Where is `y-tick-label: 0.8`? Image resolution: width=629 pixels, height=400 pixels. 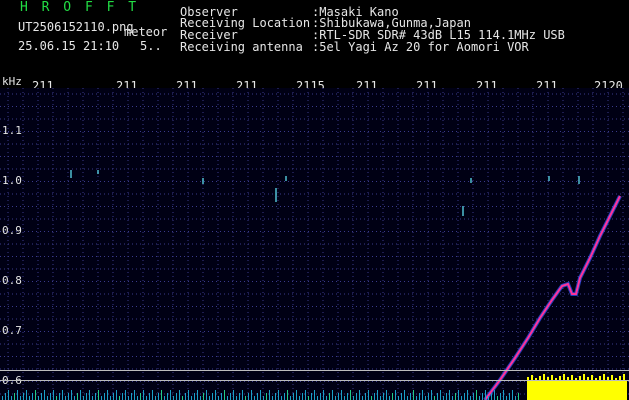 y-tick-label: 0.8 is located at coordinates (12, 280).